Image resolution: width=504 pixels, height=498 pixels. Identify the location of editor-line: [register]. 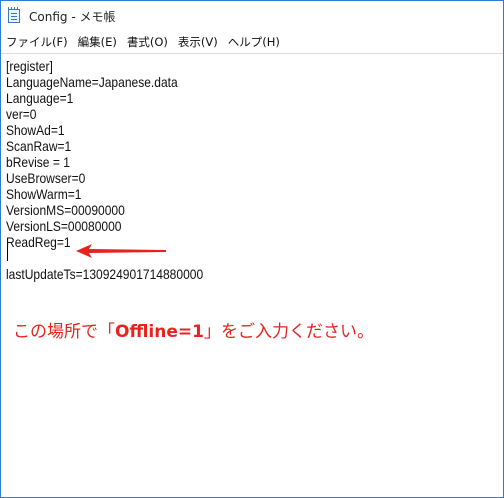
(29, 66).